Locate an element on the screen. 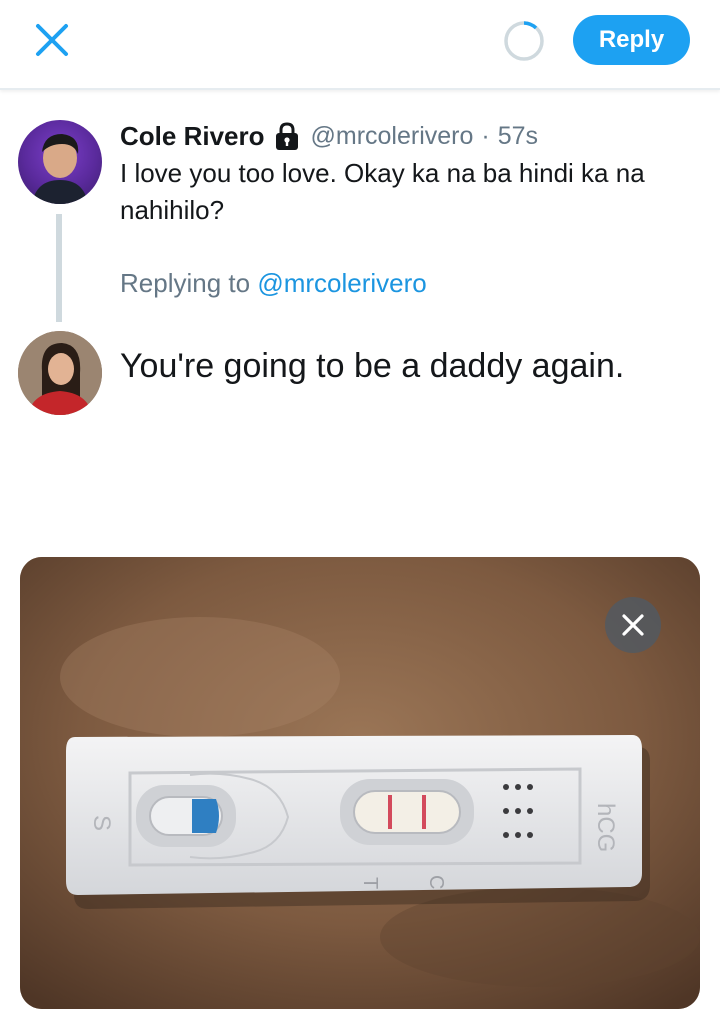 This screenshot has width=720, height=1021. author-avatar is located at coordinates (60, 162).